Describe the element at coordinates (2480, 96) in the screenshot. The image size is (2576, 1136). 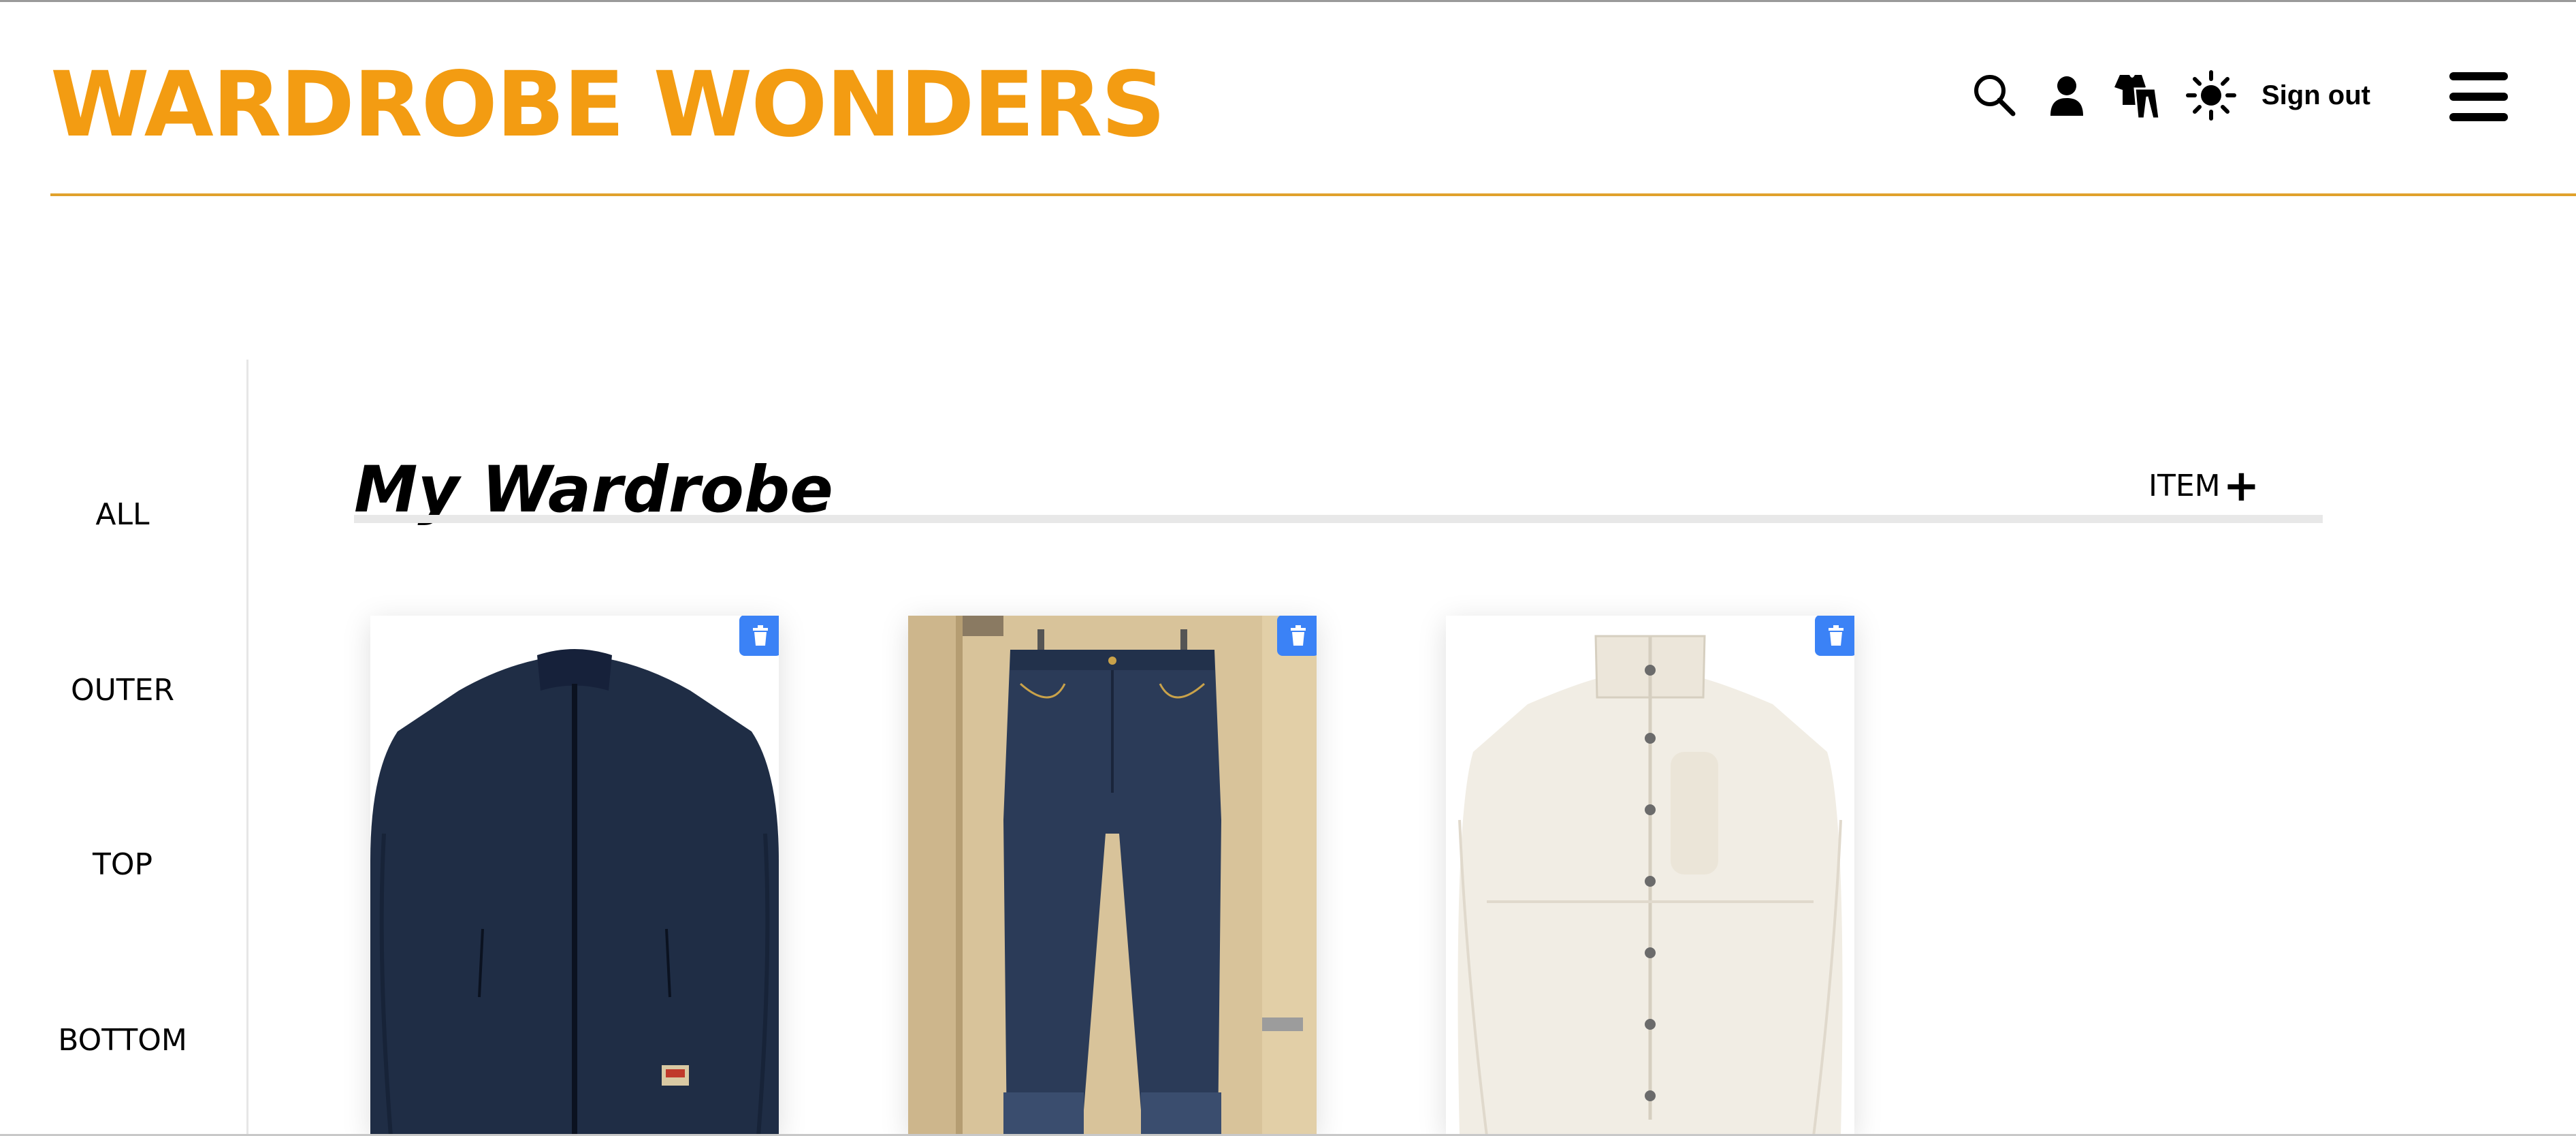
I see `hamburger-icon` at that location.